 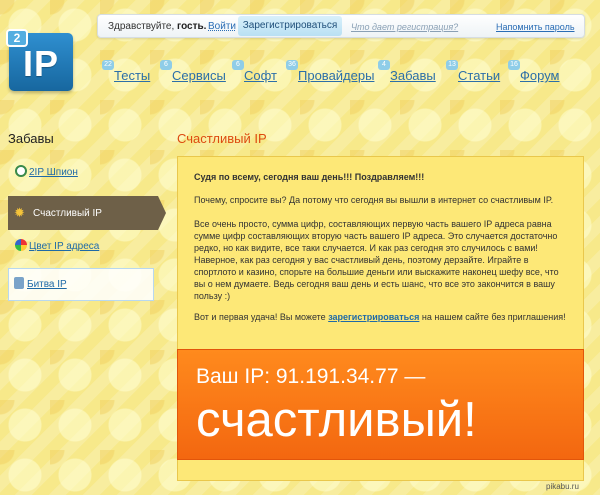 I want to click on sidebar-item-ip-color: Цвет IP адреса, so click(x=90, y=247).